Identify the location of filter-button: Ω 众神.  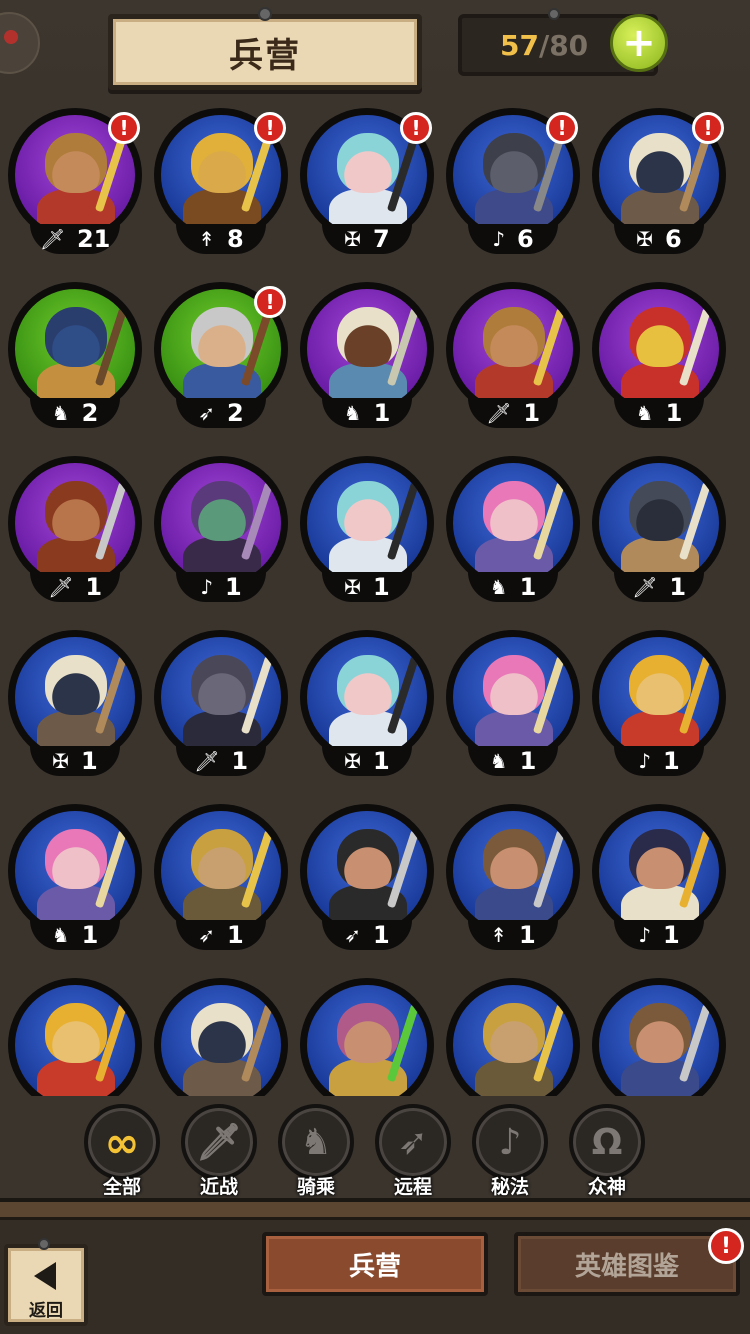
(607, 1152).